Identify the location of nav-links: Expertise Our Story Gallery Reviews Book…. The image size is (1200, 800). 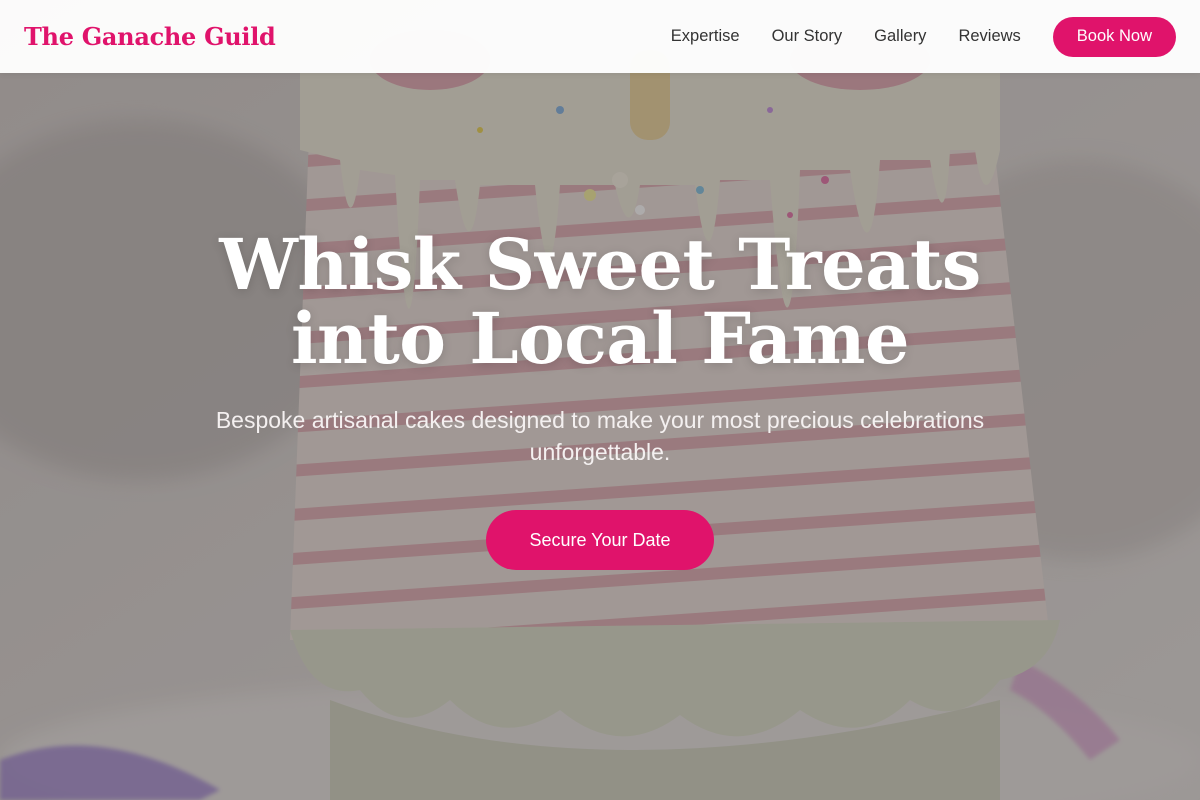
(923, 36).